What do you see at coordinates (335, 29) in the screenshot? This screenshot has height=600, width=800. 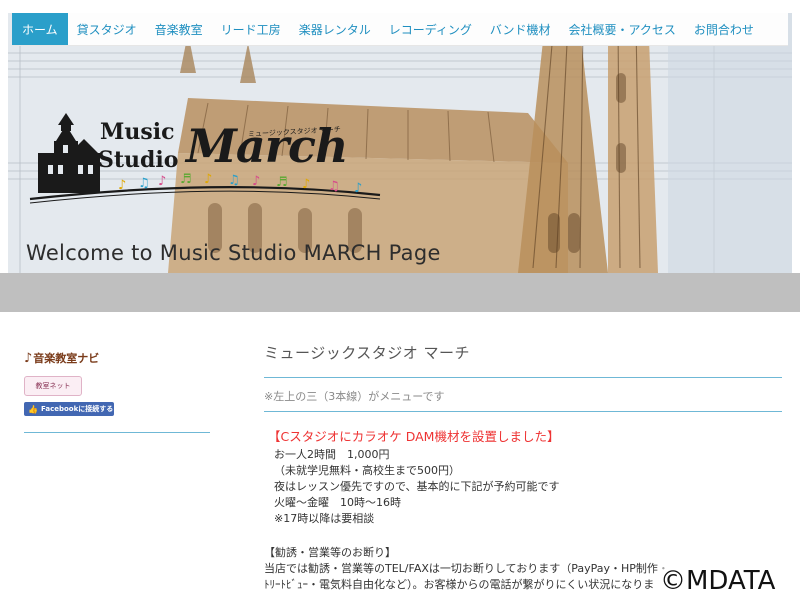 I see `nav-instrument-rental: 楽器レンタル` at bounding box center [335, 29].